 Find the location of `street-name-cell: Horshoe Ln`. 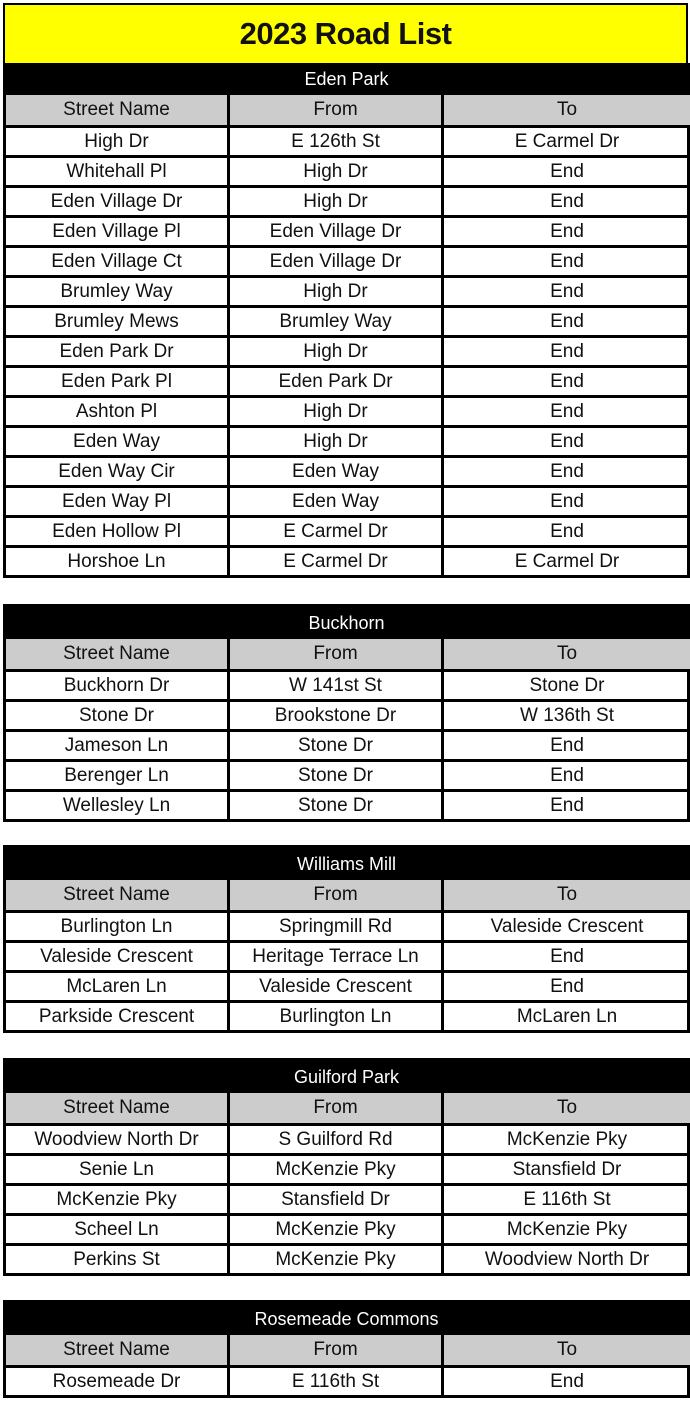

street-name-cell: Horshoe Ln is located at coordinates (118, 561).